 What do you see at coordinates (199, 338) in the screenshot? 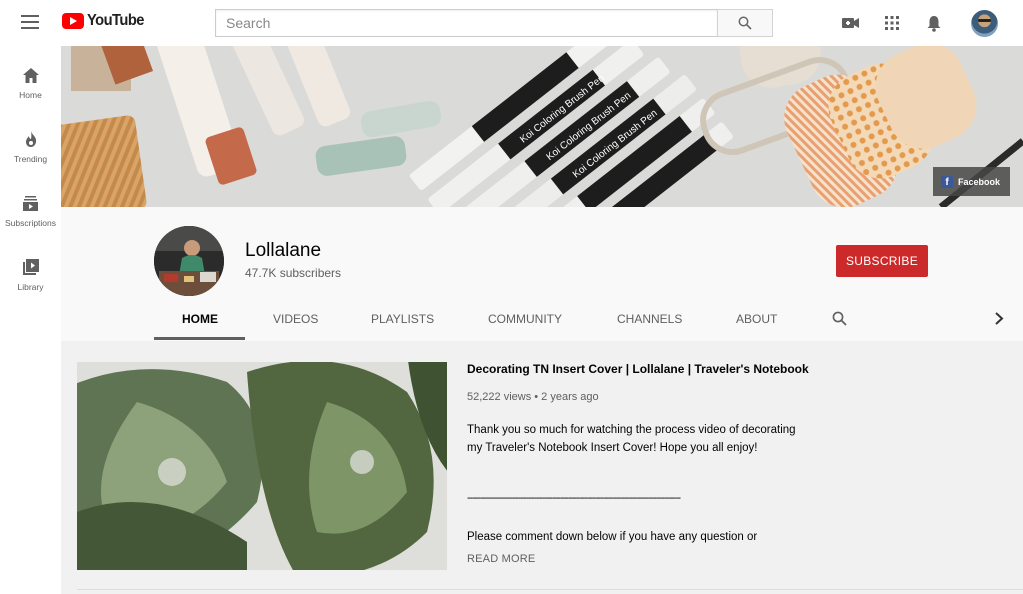
I see `active-tab-indicator` at bounding box center [199, 338].